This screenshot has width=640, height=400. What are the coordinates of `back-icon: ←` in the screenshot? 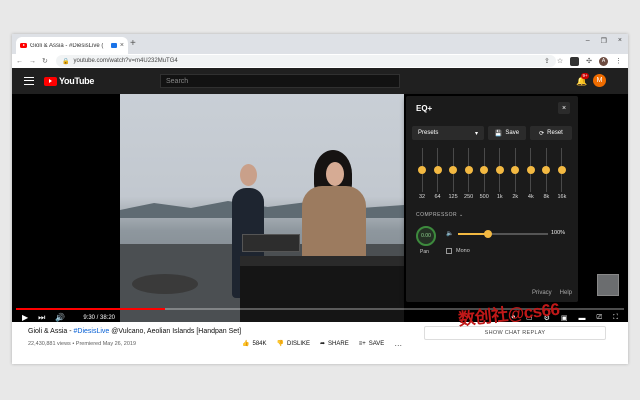 It's located at (19, 61).